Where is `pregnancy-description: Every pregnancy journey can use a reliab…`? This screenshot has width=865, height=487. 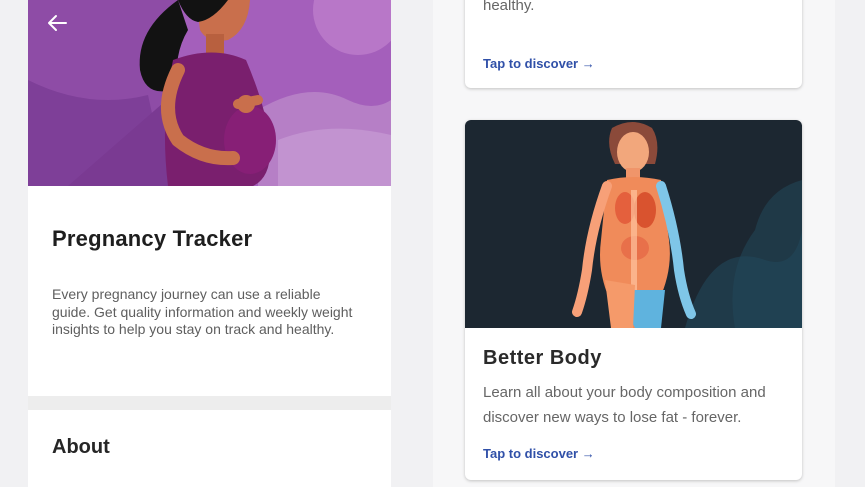
pregnancy-description: Every pregnancy journey can use a reliab… is located at coordinates (202, 311).